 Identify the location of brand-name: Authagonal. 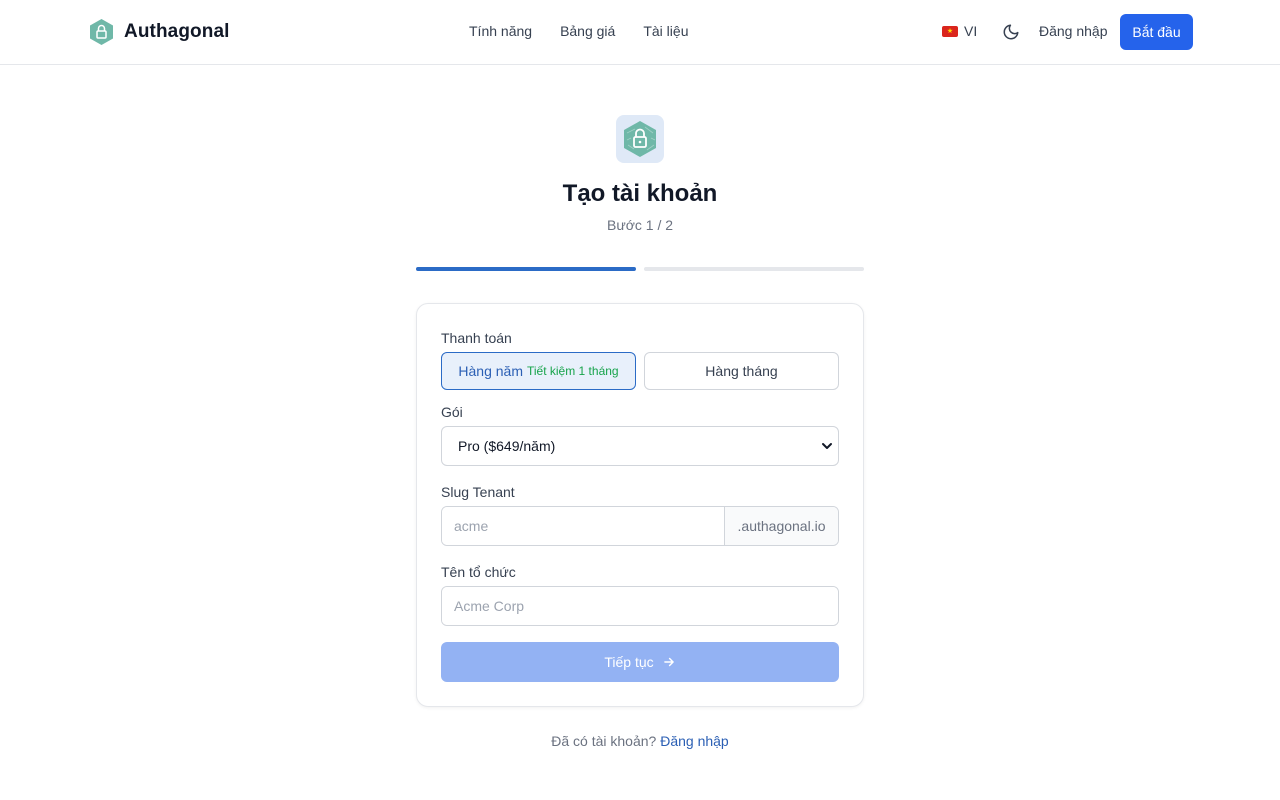
(177, 31).